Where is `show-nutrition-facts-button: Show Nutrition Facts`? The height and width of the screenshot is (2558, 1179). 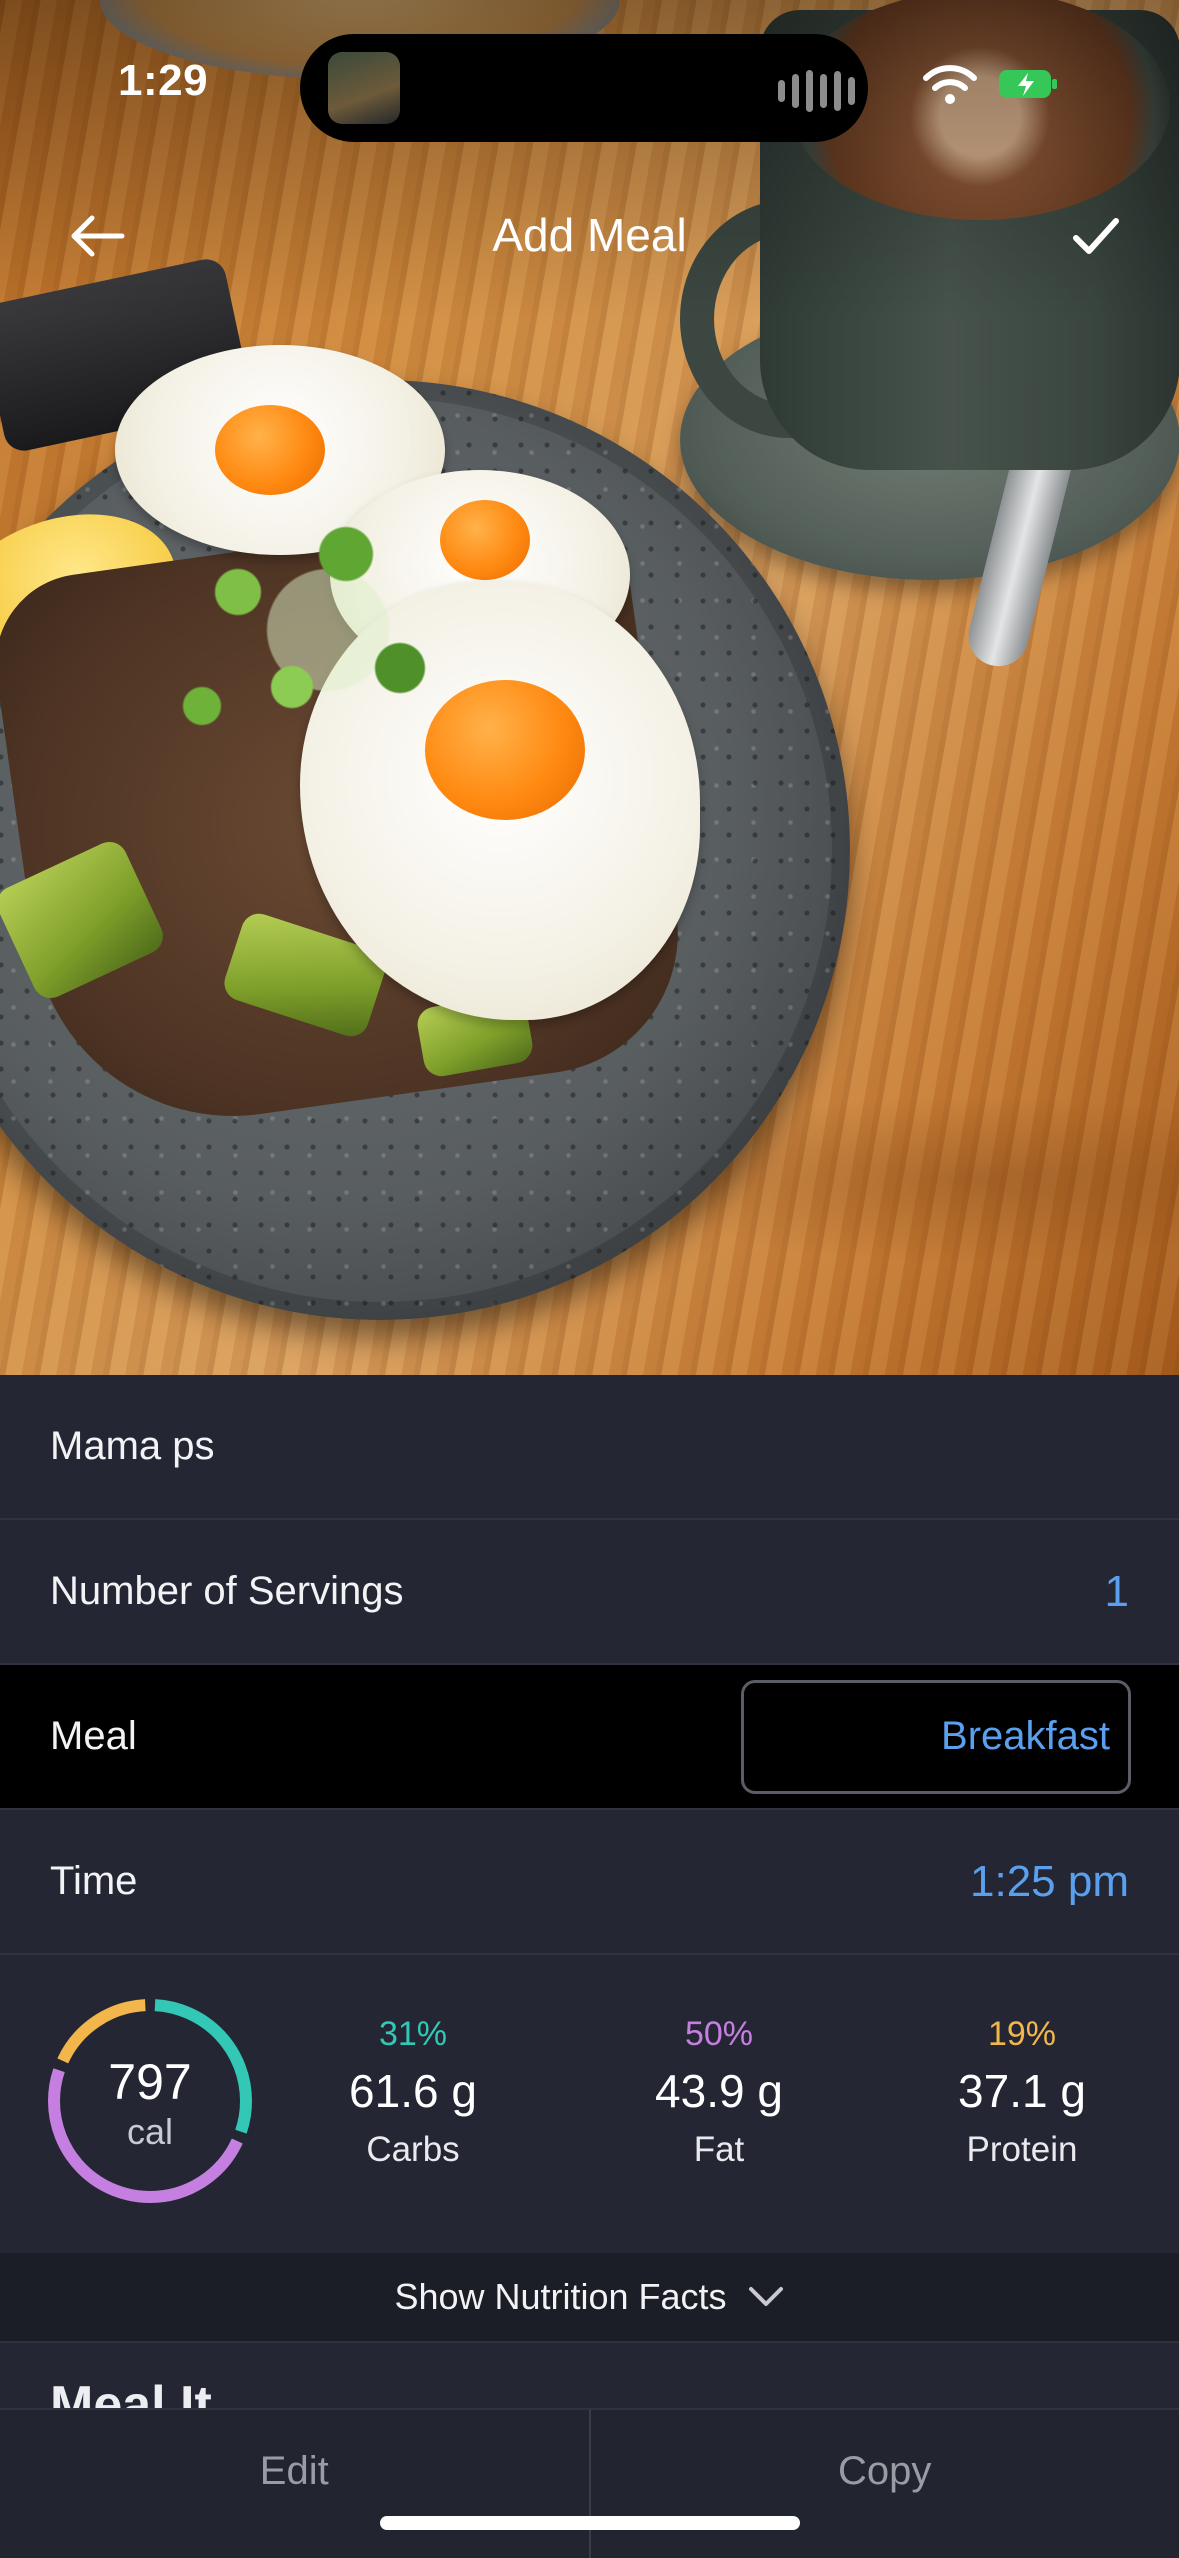 show-nutrition-facts-button: Show Nutrition Facts is located at coordinates (589, 2298).